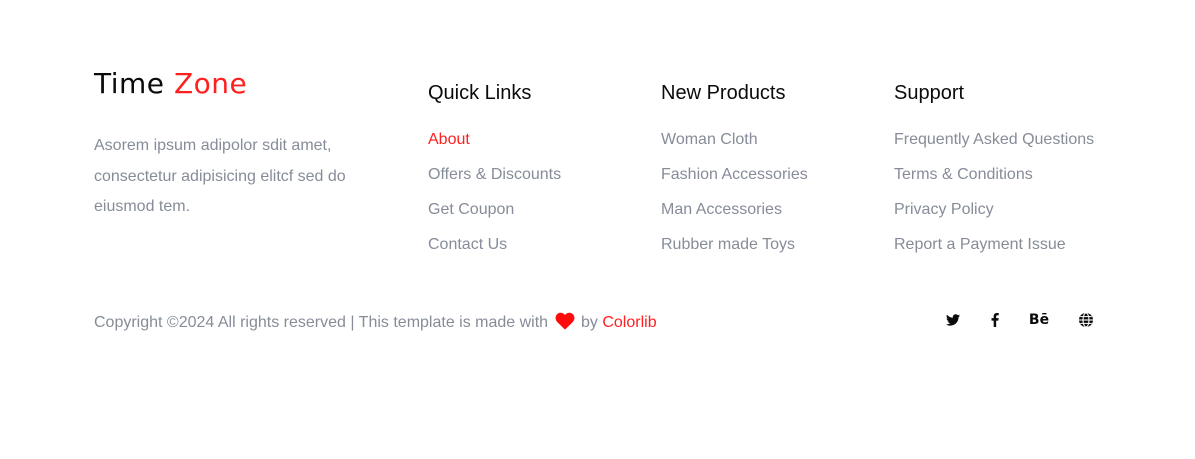 The image size is (1195, 459). Describe the element at coordinates (170, 84) in the screenshot. I see `footer-logo: Time Zone` at that location.